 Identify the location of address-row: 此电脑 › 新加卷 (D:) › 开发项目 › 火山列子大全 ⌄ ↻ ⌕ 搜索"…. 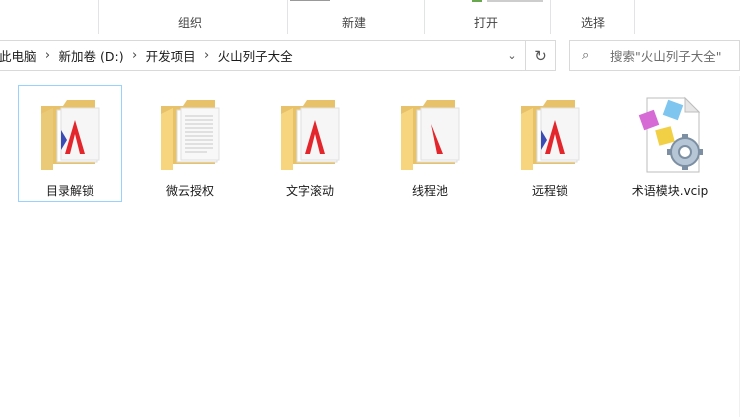
(370, 56).